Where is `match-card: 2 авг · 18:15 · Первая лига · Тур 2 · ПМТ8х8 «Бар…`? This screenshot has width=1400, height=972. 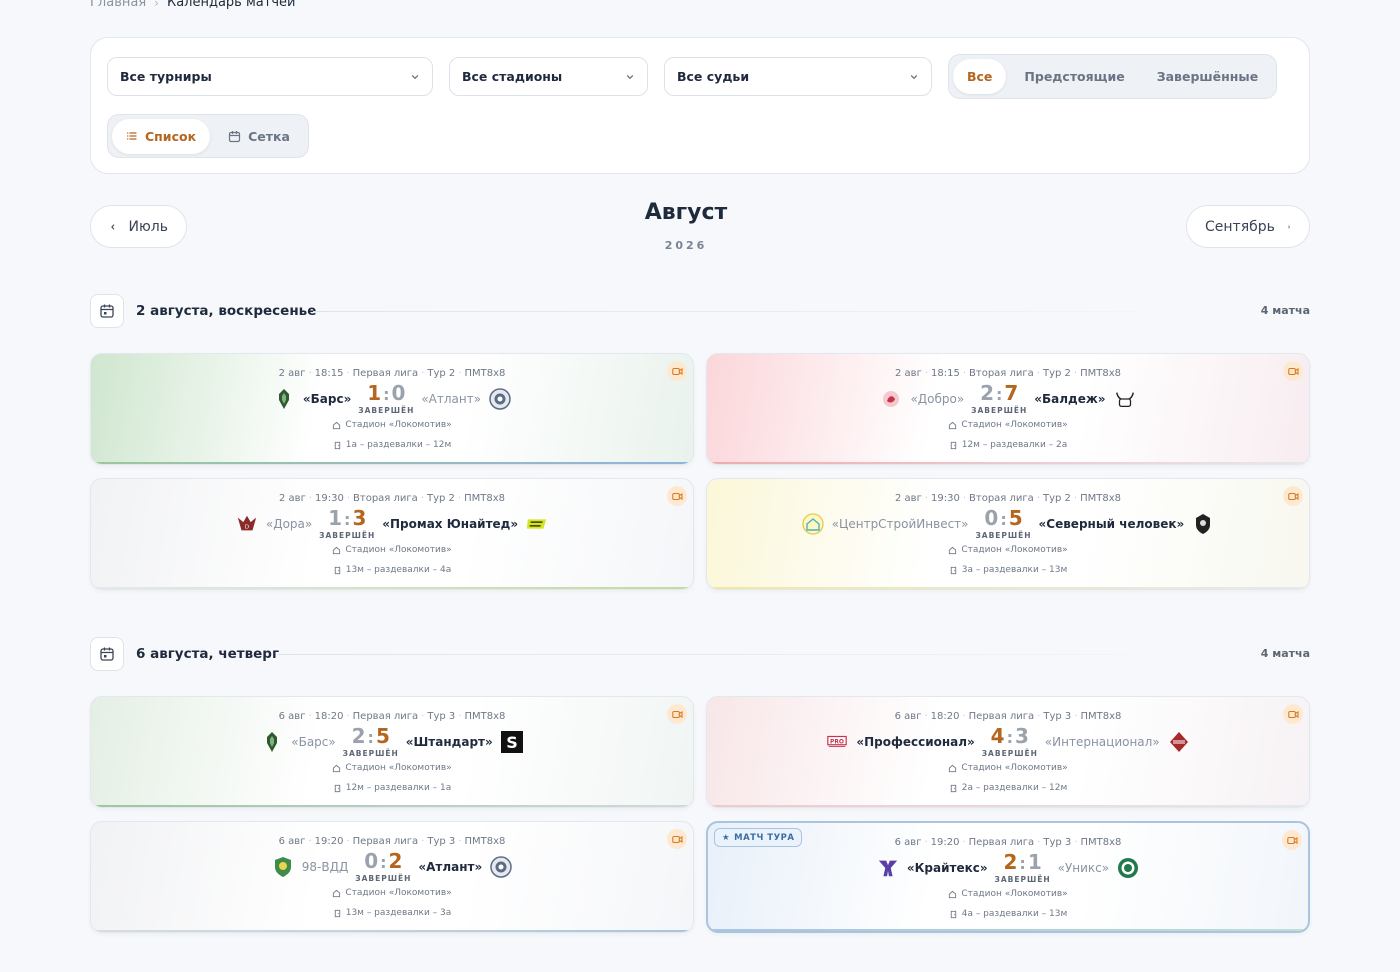
match-card: 2 авг · 18:15 · Первая лига · Тур 2 · ПМТ8х8 «Бар… is located at coordinates (392, 409).